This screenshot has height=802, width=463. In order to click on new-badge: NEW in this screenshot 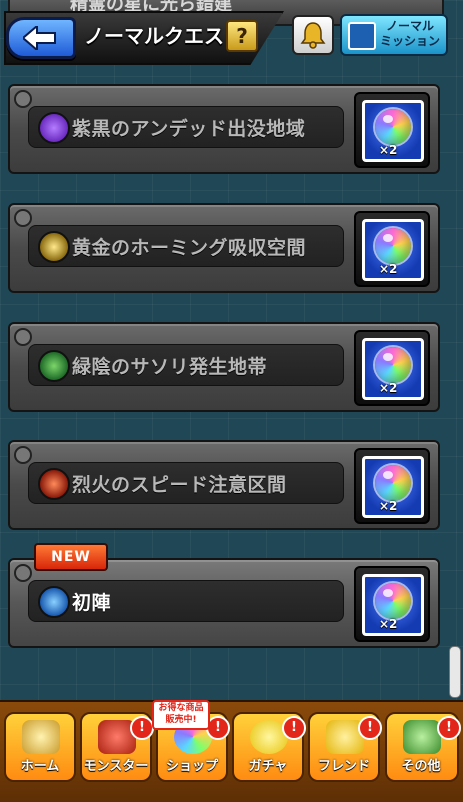, I will do `click(71, 557)`.